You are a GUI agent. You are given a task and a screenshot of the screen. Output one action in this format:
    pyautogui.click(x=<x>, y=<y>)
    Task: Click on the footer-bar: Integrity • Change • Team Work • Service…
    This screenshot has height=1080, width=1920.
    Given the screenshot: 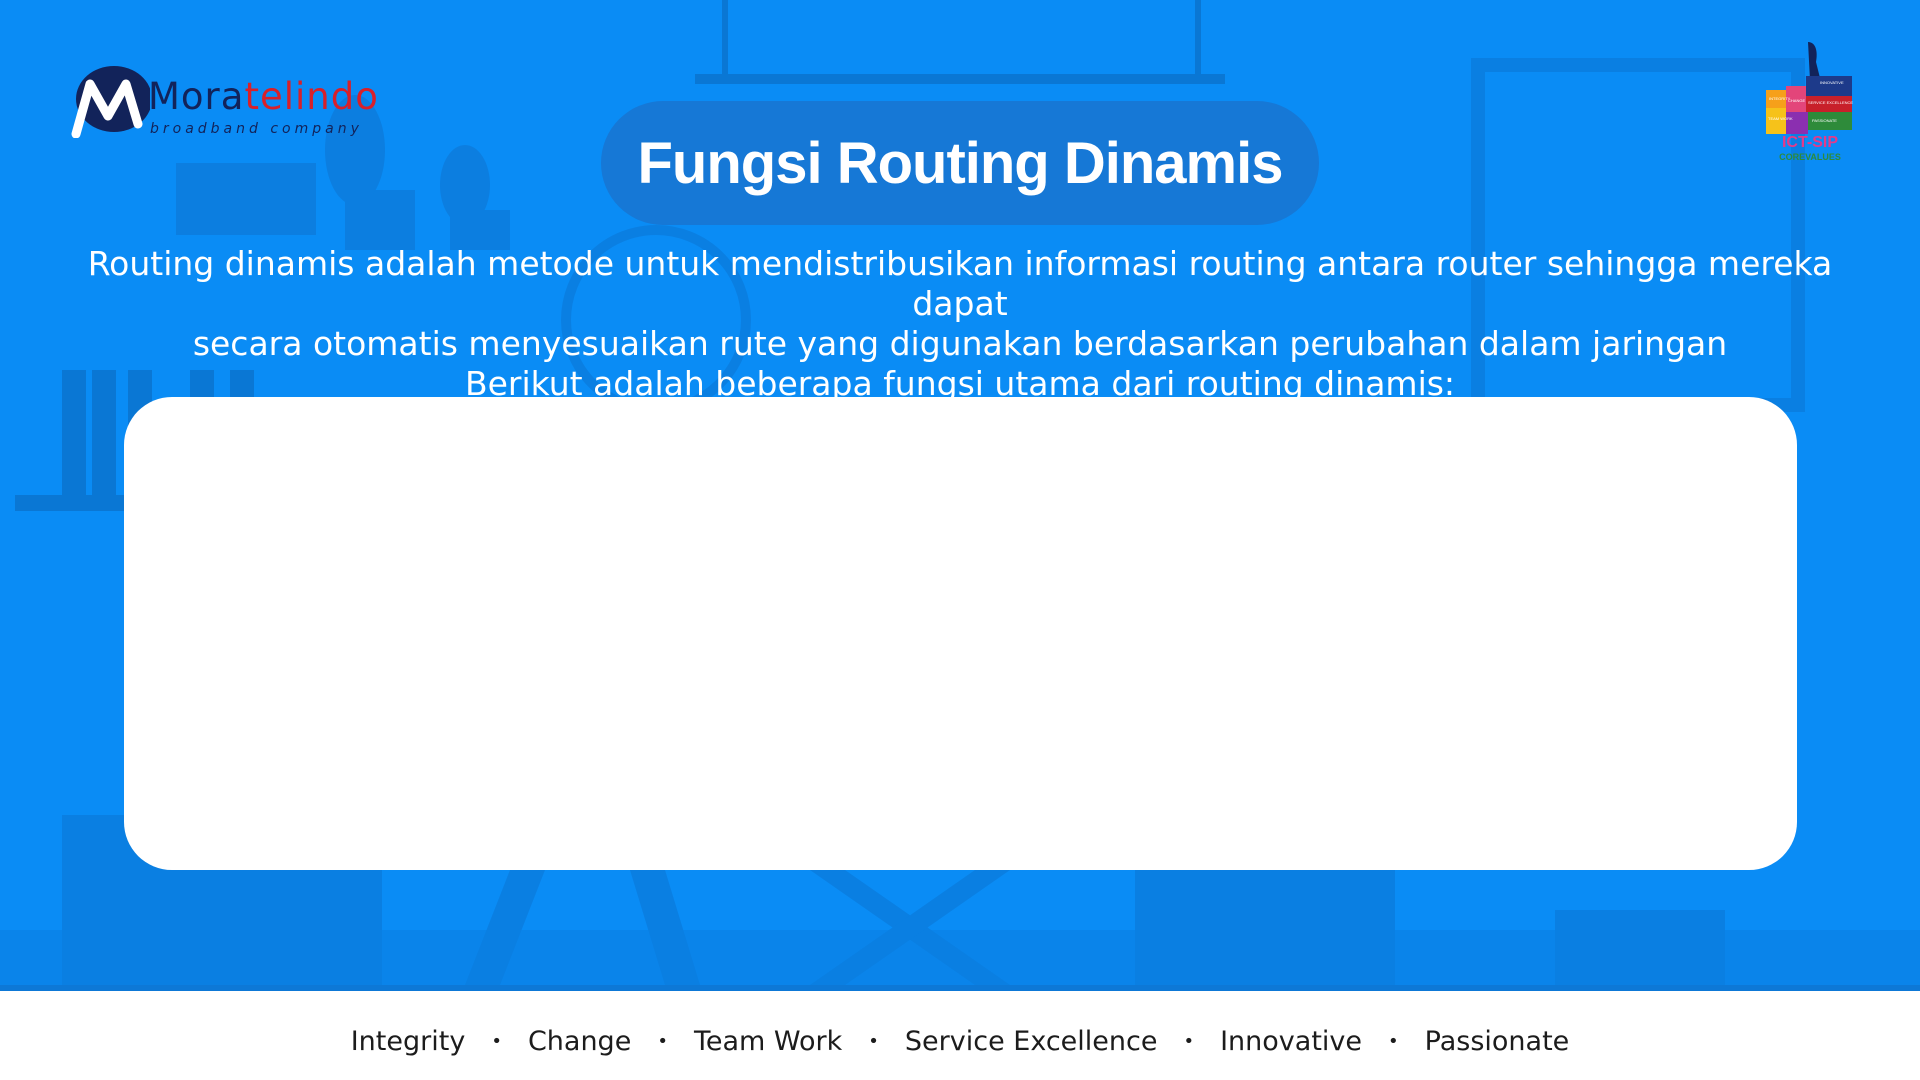 What is the action you would take?
    pyautogui.click(x=960, y=1032)
    